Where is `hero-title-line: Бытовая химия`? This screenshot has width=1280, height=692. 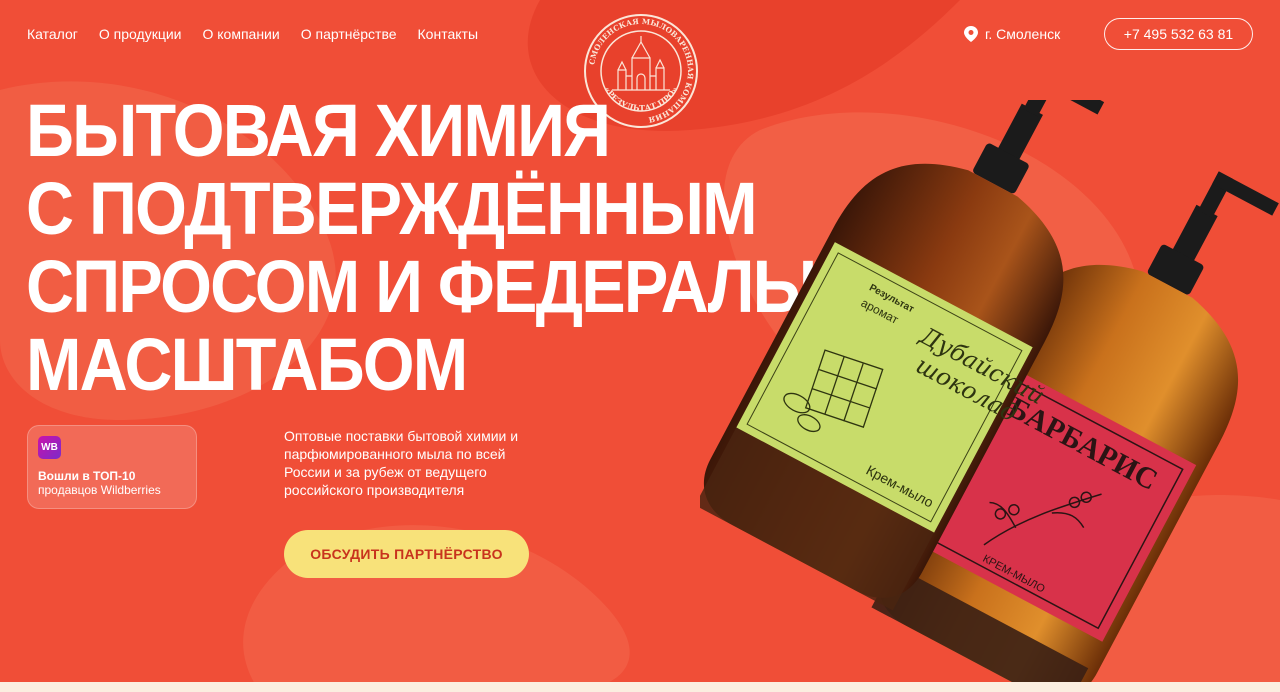
hero-title-line: Бытовая химия is located at coordinates (318, 130).